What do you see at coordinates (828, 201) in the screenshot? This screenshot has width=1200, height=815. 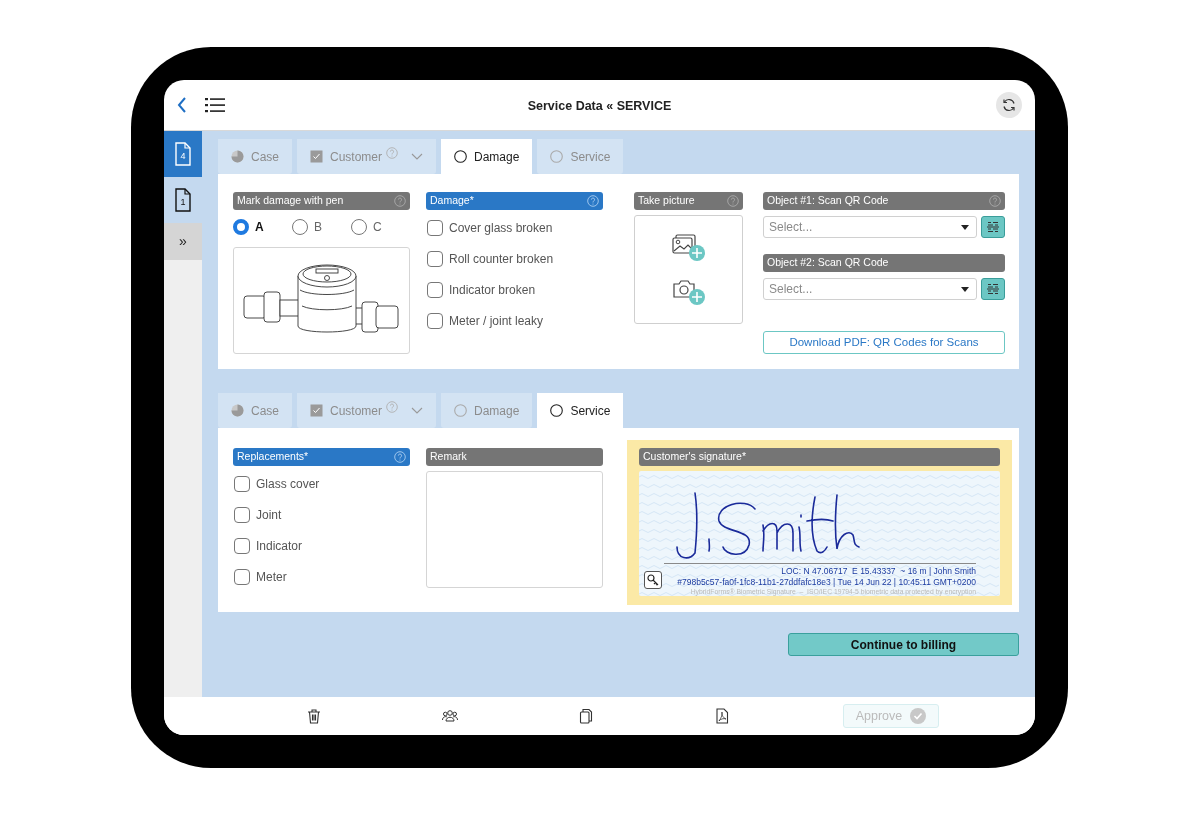 I see `header-label: Object #1: Scan QR Code` at bounding box center [828, 201].